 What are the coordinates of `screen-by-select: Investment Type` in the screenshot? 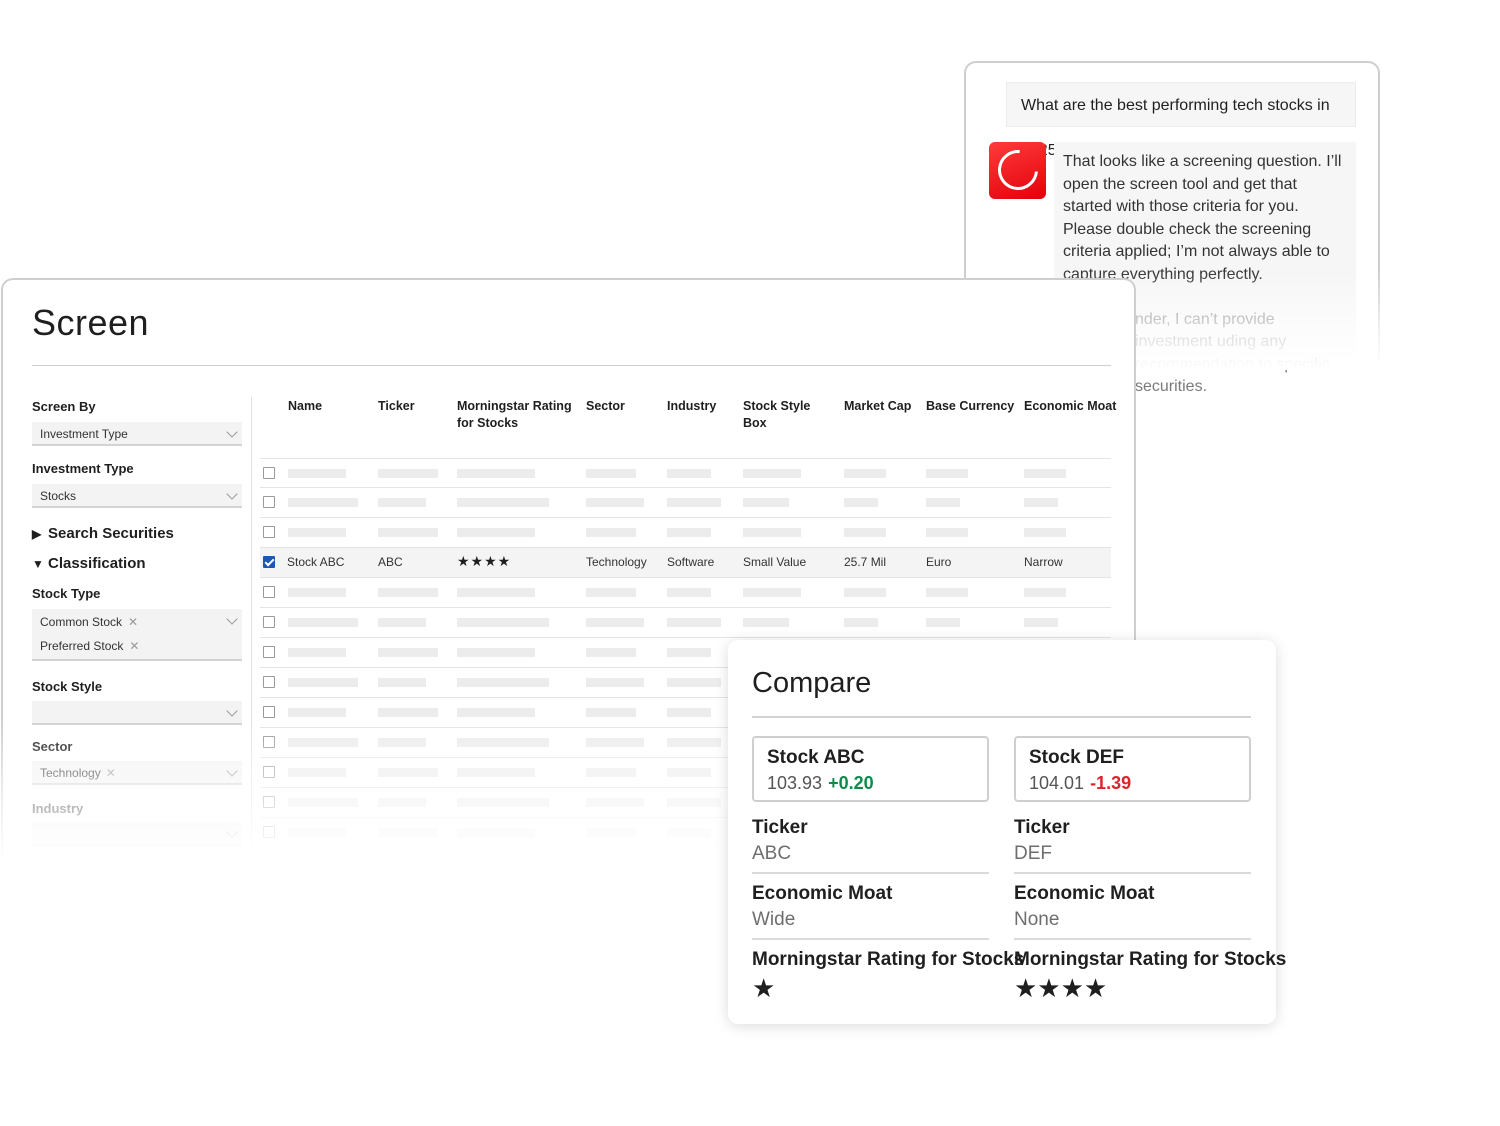 It's located at (137, 434).